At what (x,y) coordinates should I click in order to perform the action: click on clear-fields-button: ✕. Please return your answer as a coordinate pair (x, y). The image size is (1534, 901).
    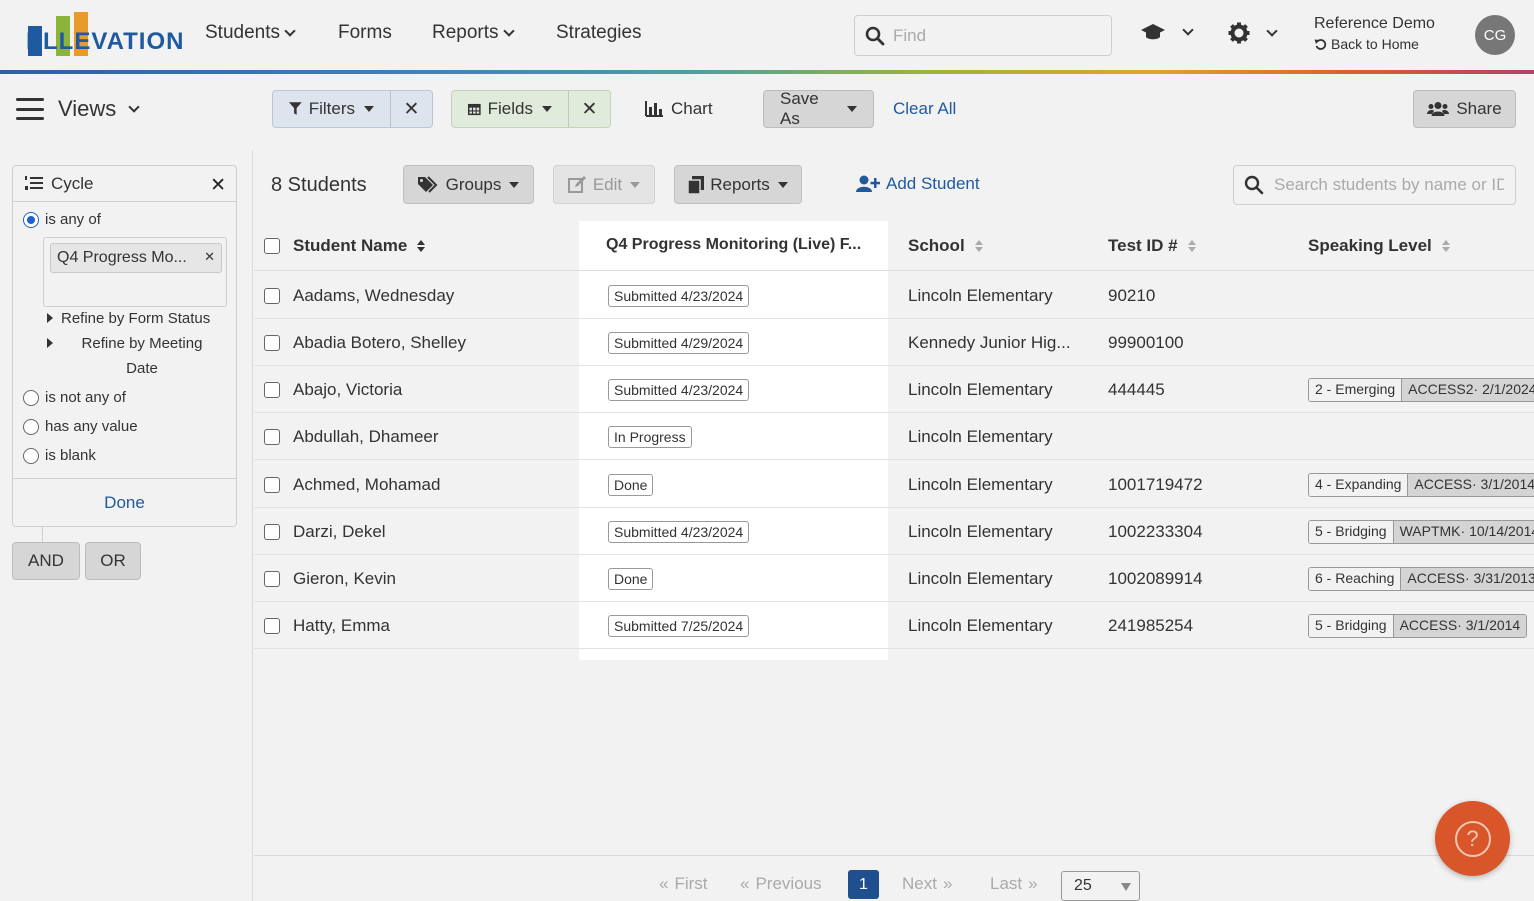
    Looking at the image, I should click on (589, 109).